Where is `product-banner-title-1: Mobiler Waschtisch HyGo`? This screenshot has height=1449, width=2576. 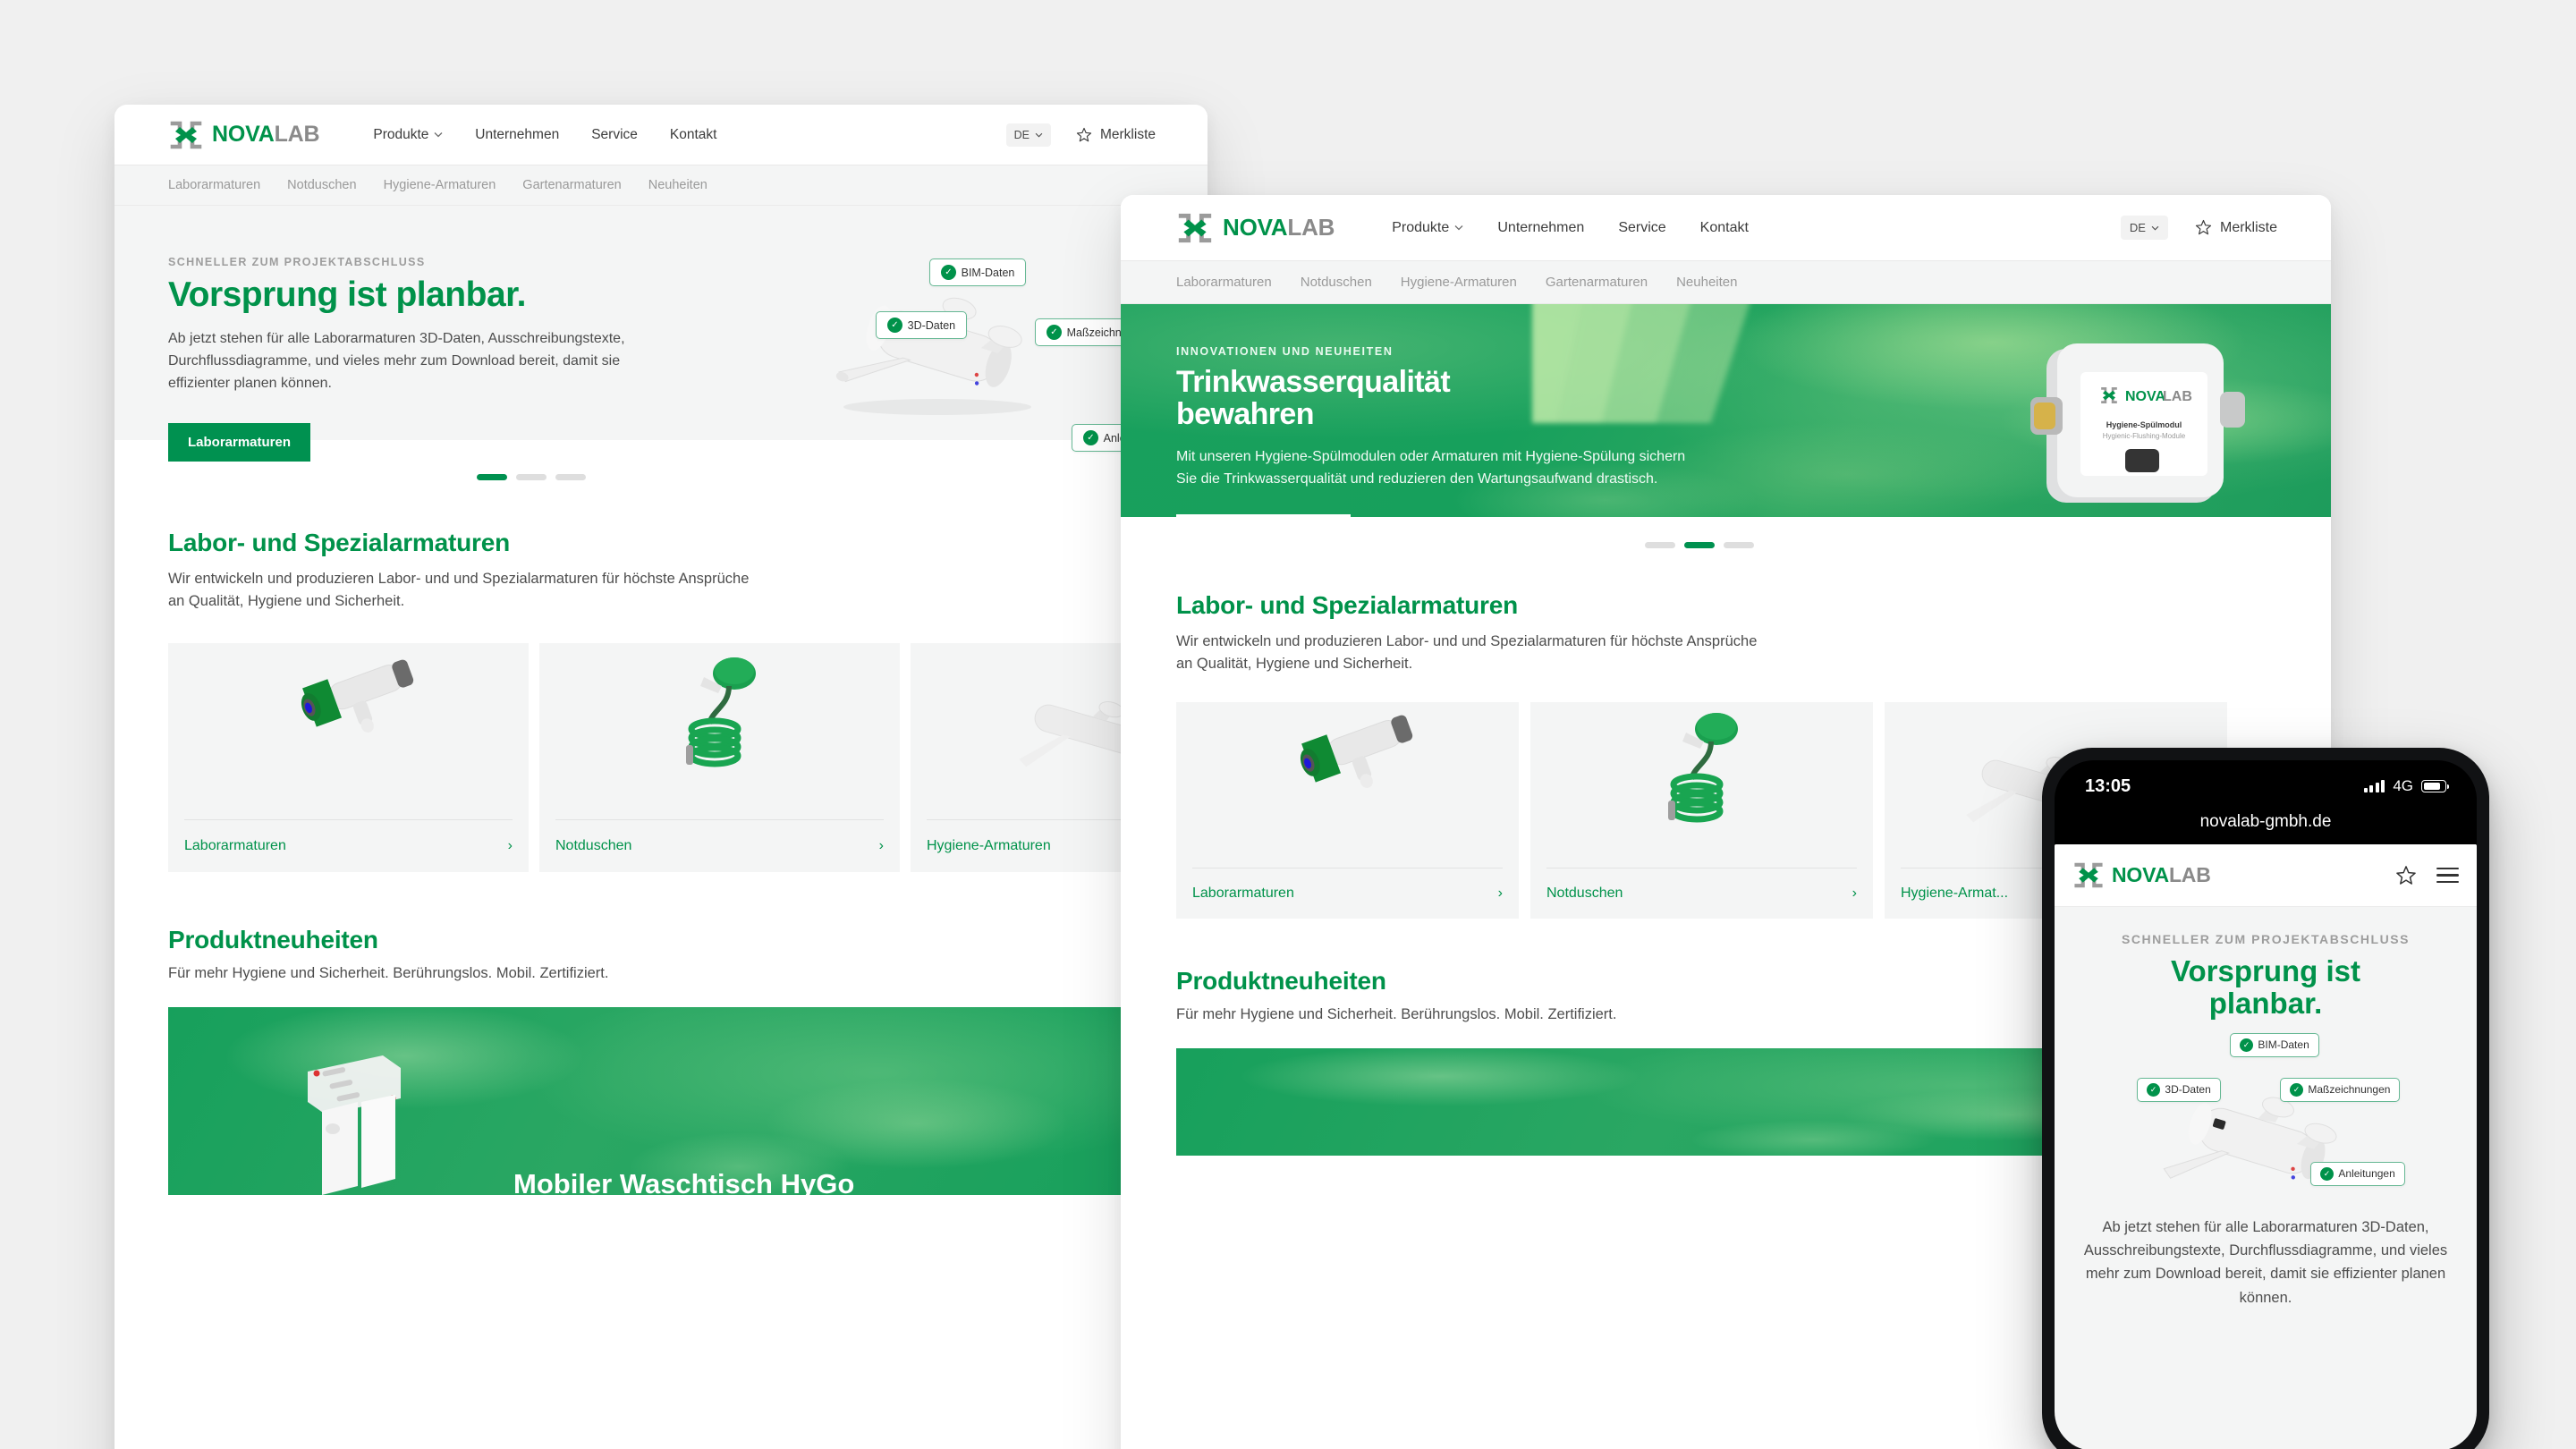
product-banner-title-1: Mobiler Waschtisch HyGo is located at coordinates (684, 1181).